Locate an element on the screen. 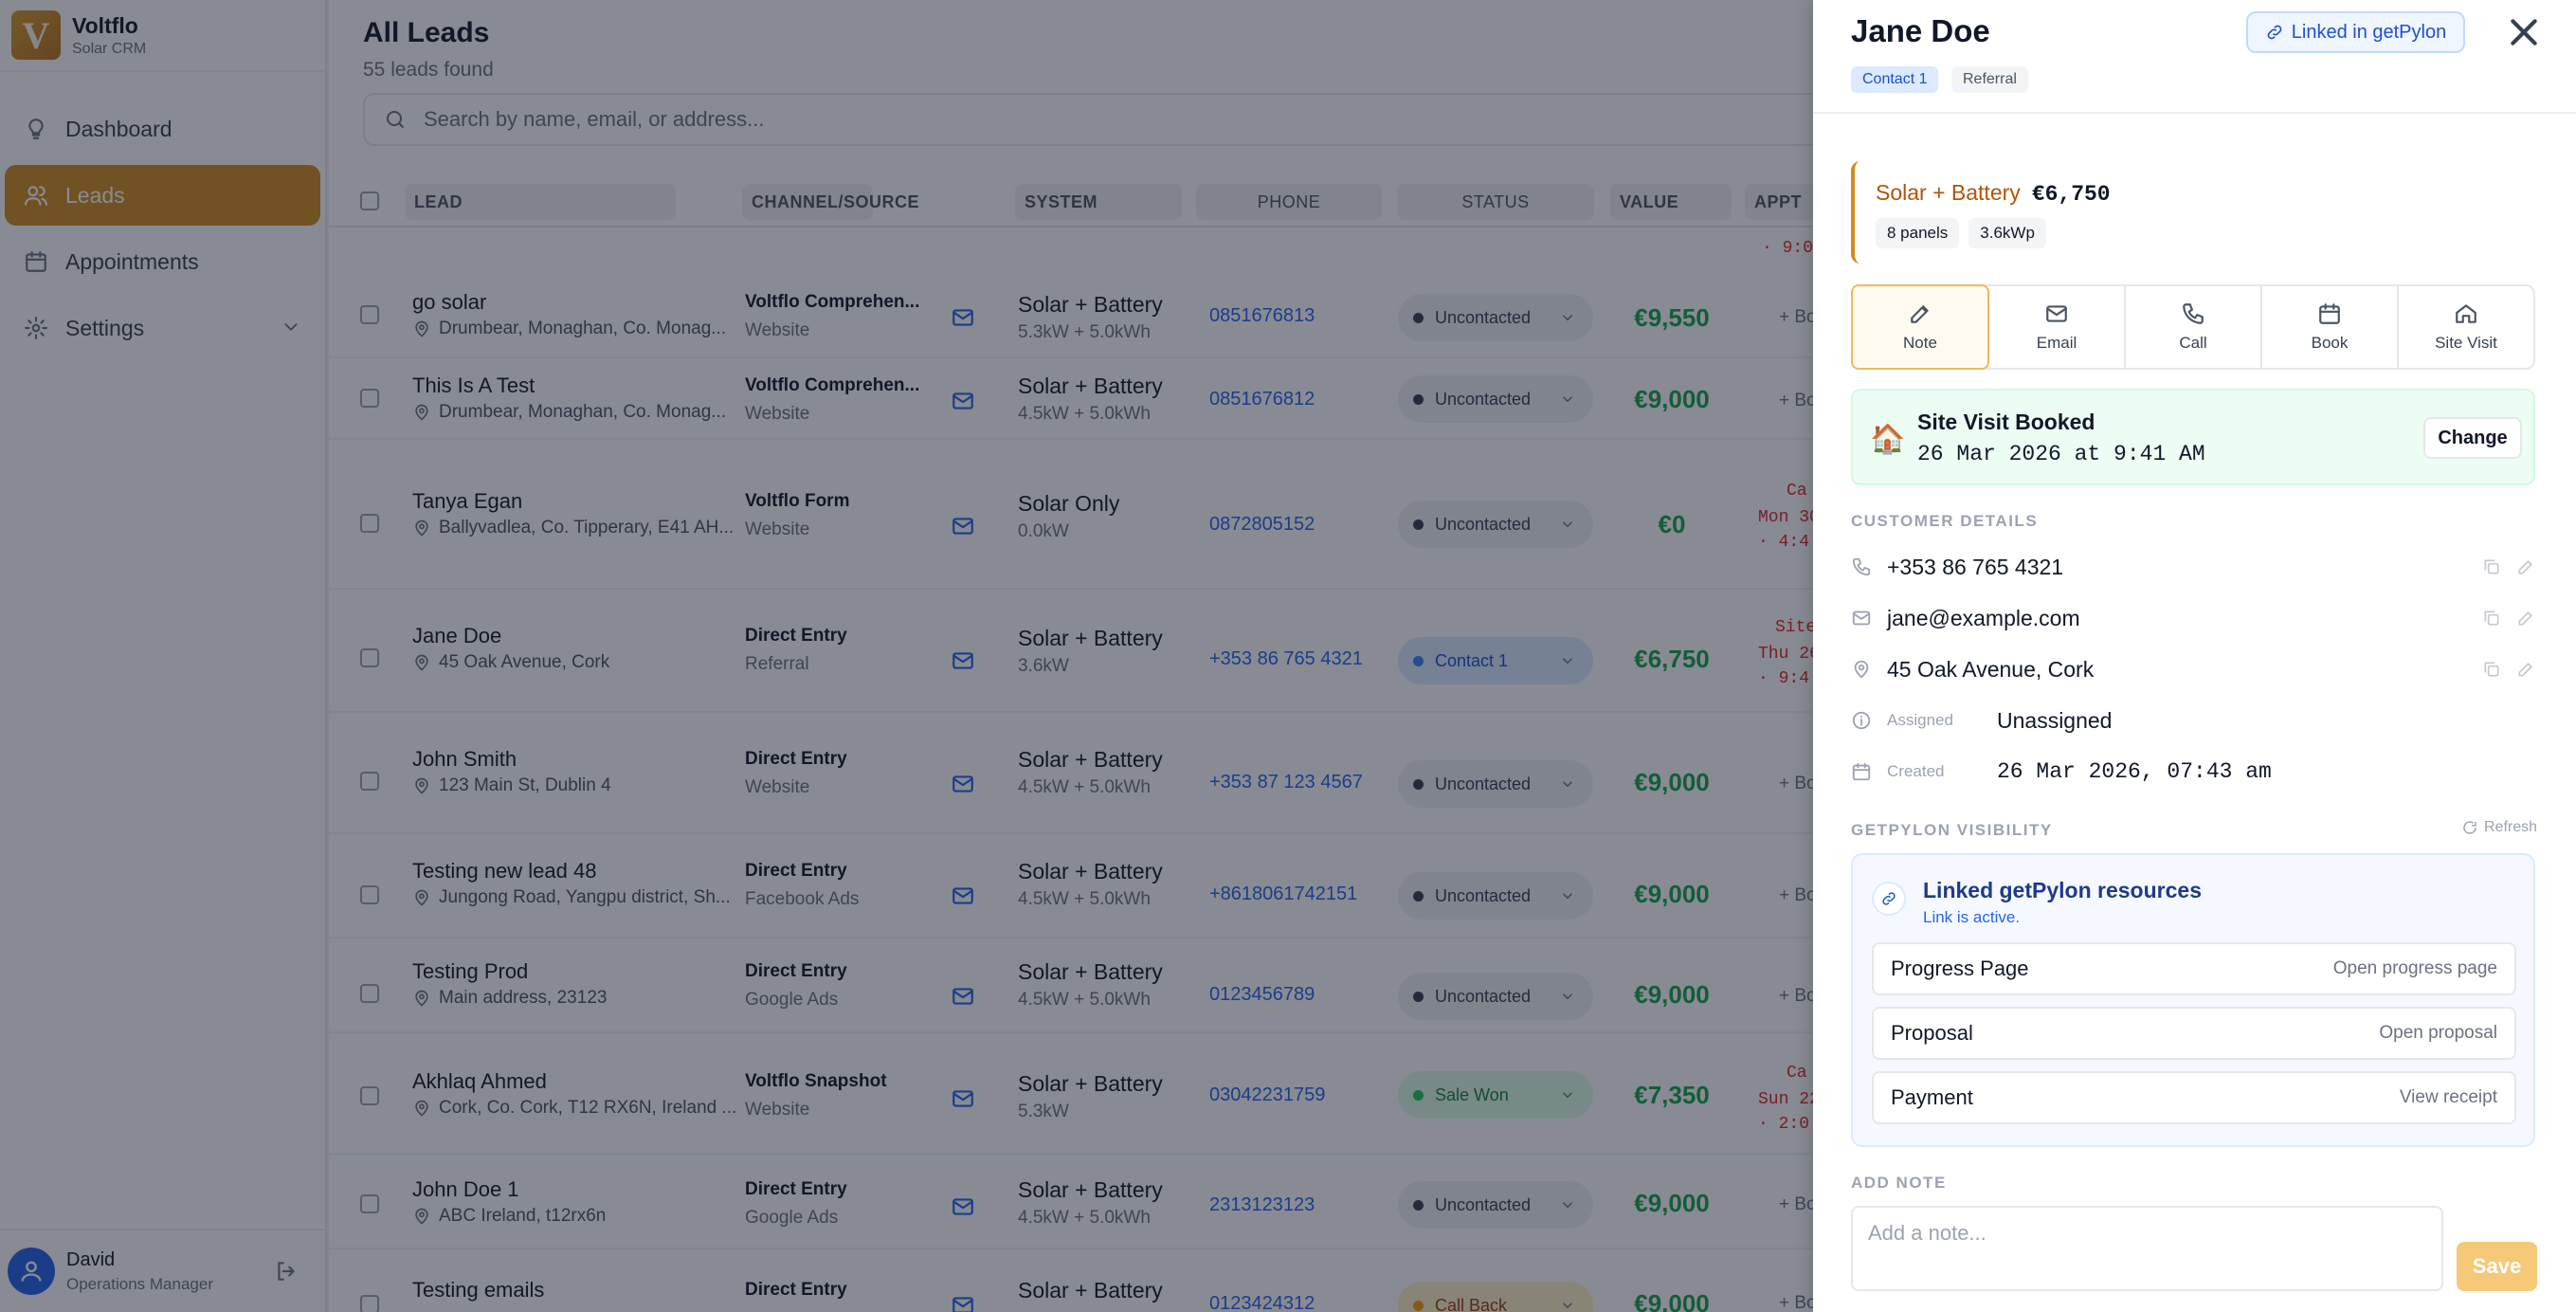 The width and height of the screenshot is (2576, 1312). info-icon is located at coordinates (1861, 720).